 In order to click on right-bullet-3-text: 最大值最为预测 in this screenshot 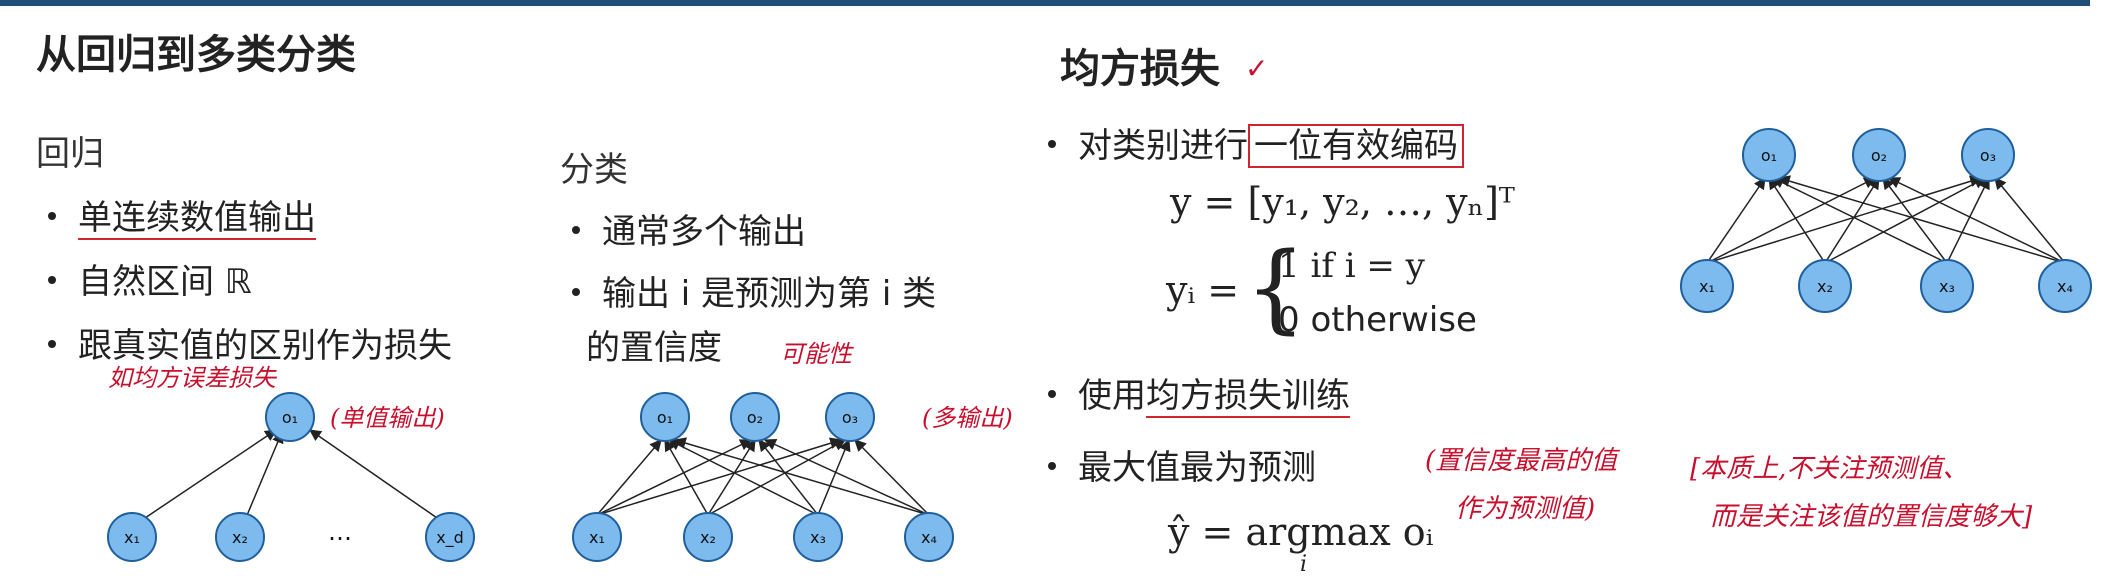, I will do `click(1197, 468)`.